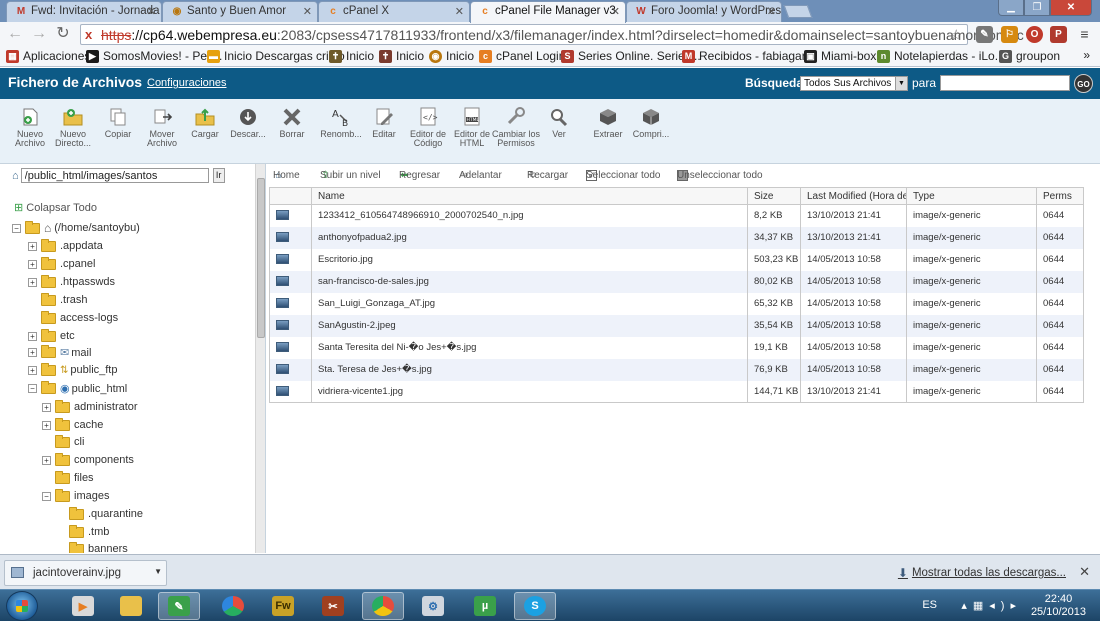 The width and height of the screenshot is (1100, 621). Describe the element at coordinates (85, 573) in the screenshot. I see `download-item: jacintoverainv.jpg ▼` at that location.